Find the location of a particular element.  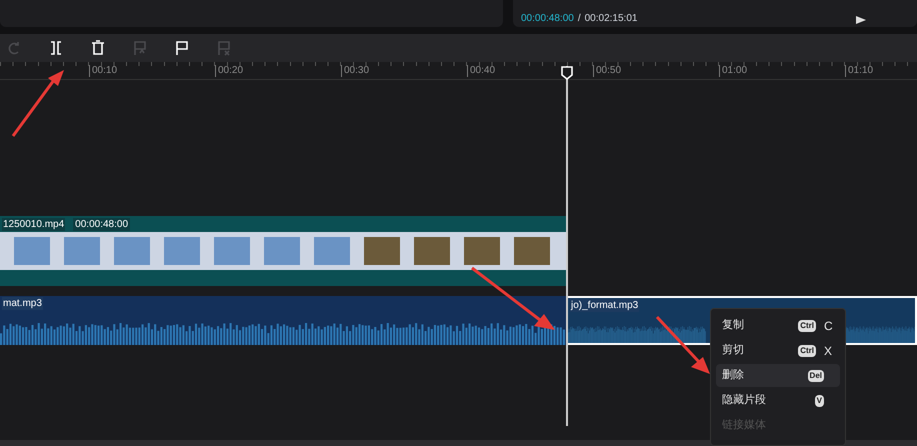

clip-name: jo)_format.mp3 is located at coordinates (605, 305).